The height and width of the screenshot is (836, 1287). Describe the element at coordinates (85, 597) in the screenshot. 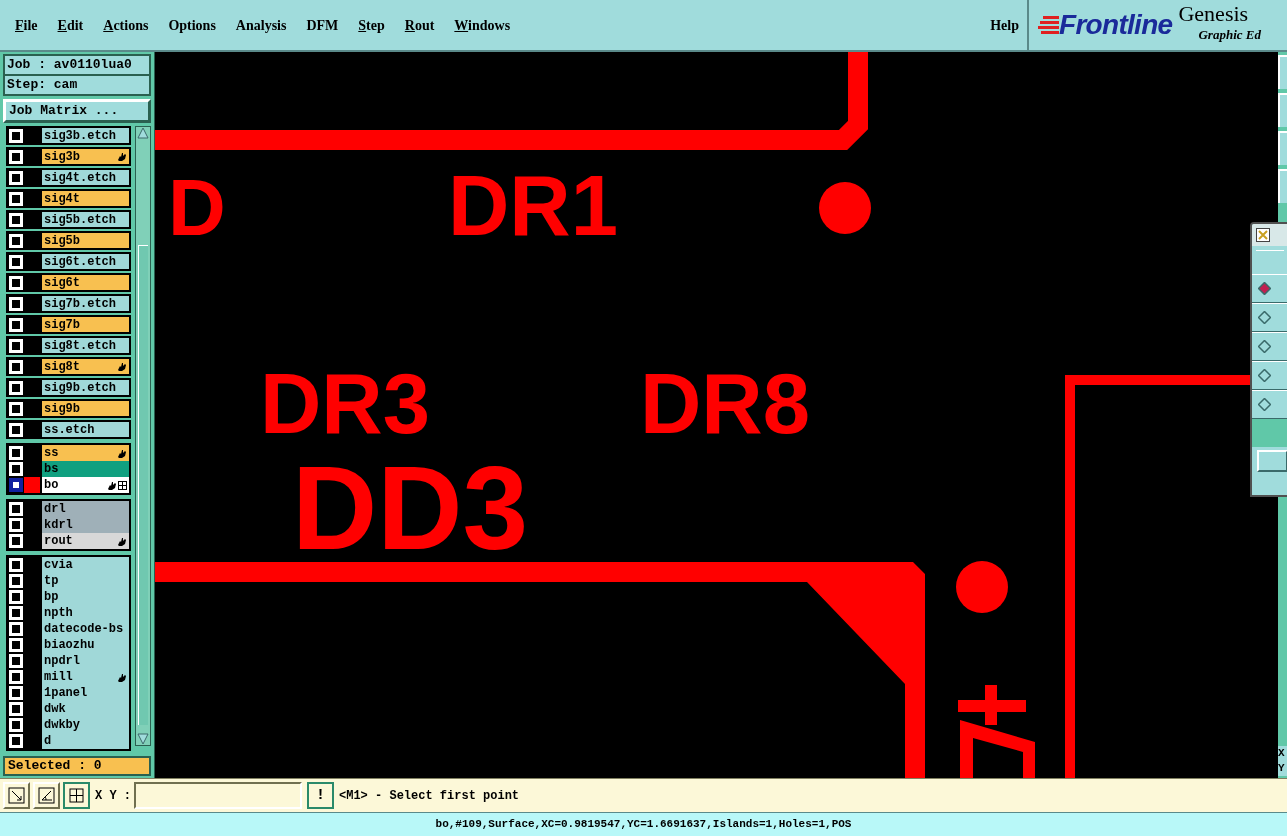

I see `layer-name: bp` at that location.